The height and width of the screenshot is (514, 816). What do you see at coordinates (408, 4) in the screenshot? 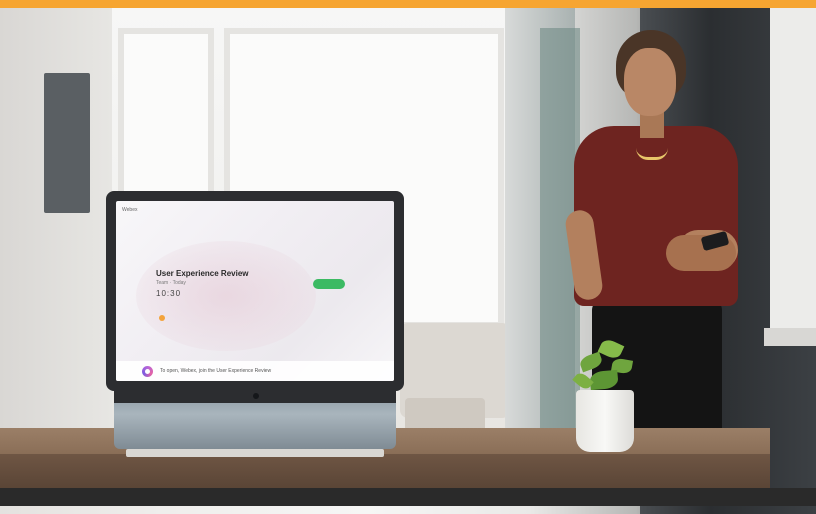
I see `accent-bar` at bounding box center [408, 4].